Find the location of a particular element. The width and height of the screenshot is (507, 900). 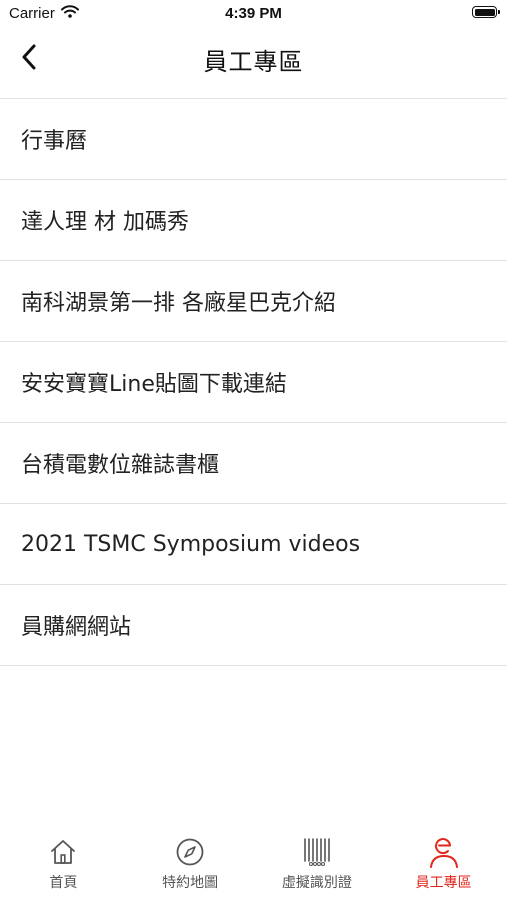

status-bar: Carrier 4:39 PM is located at coordinates (253, 14).